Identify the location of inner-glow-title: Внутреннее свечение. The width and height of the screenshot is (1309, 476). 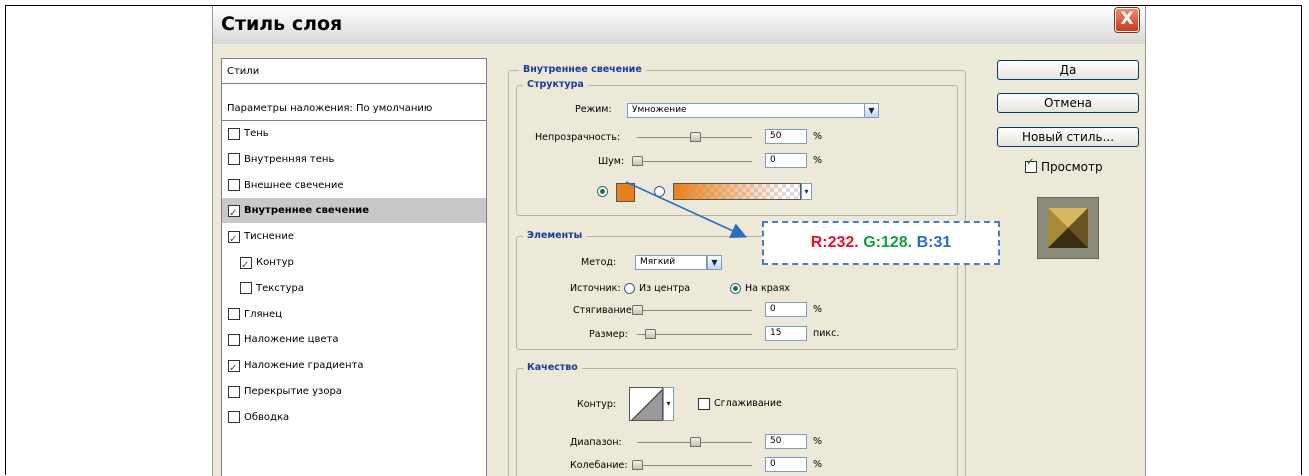
(582, 69).